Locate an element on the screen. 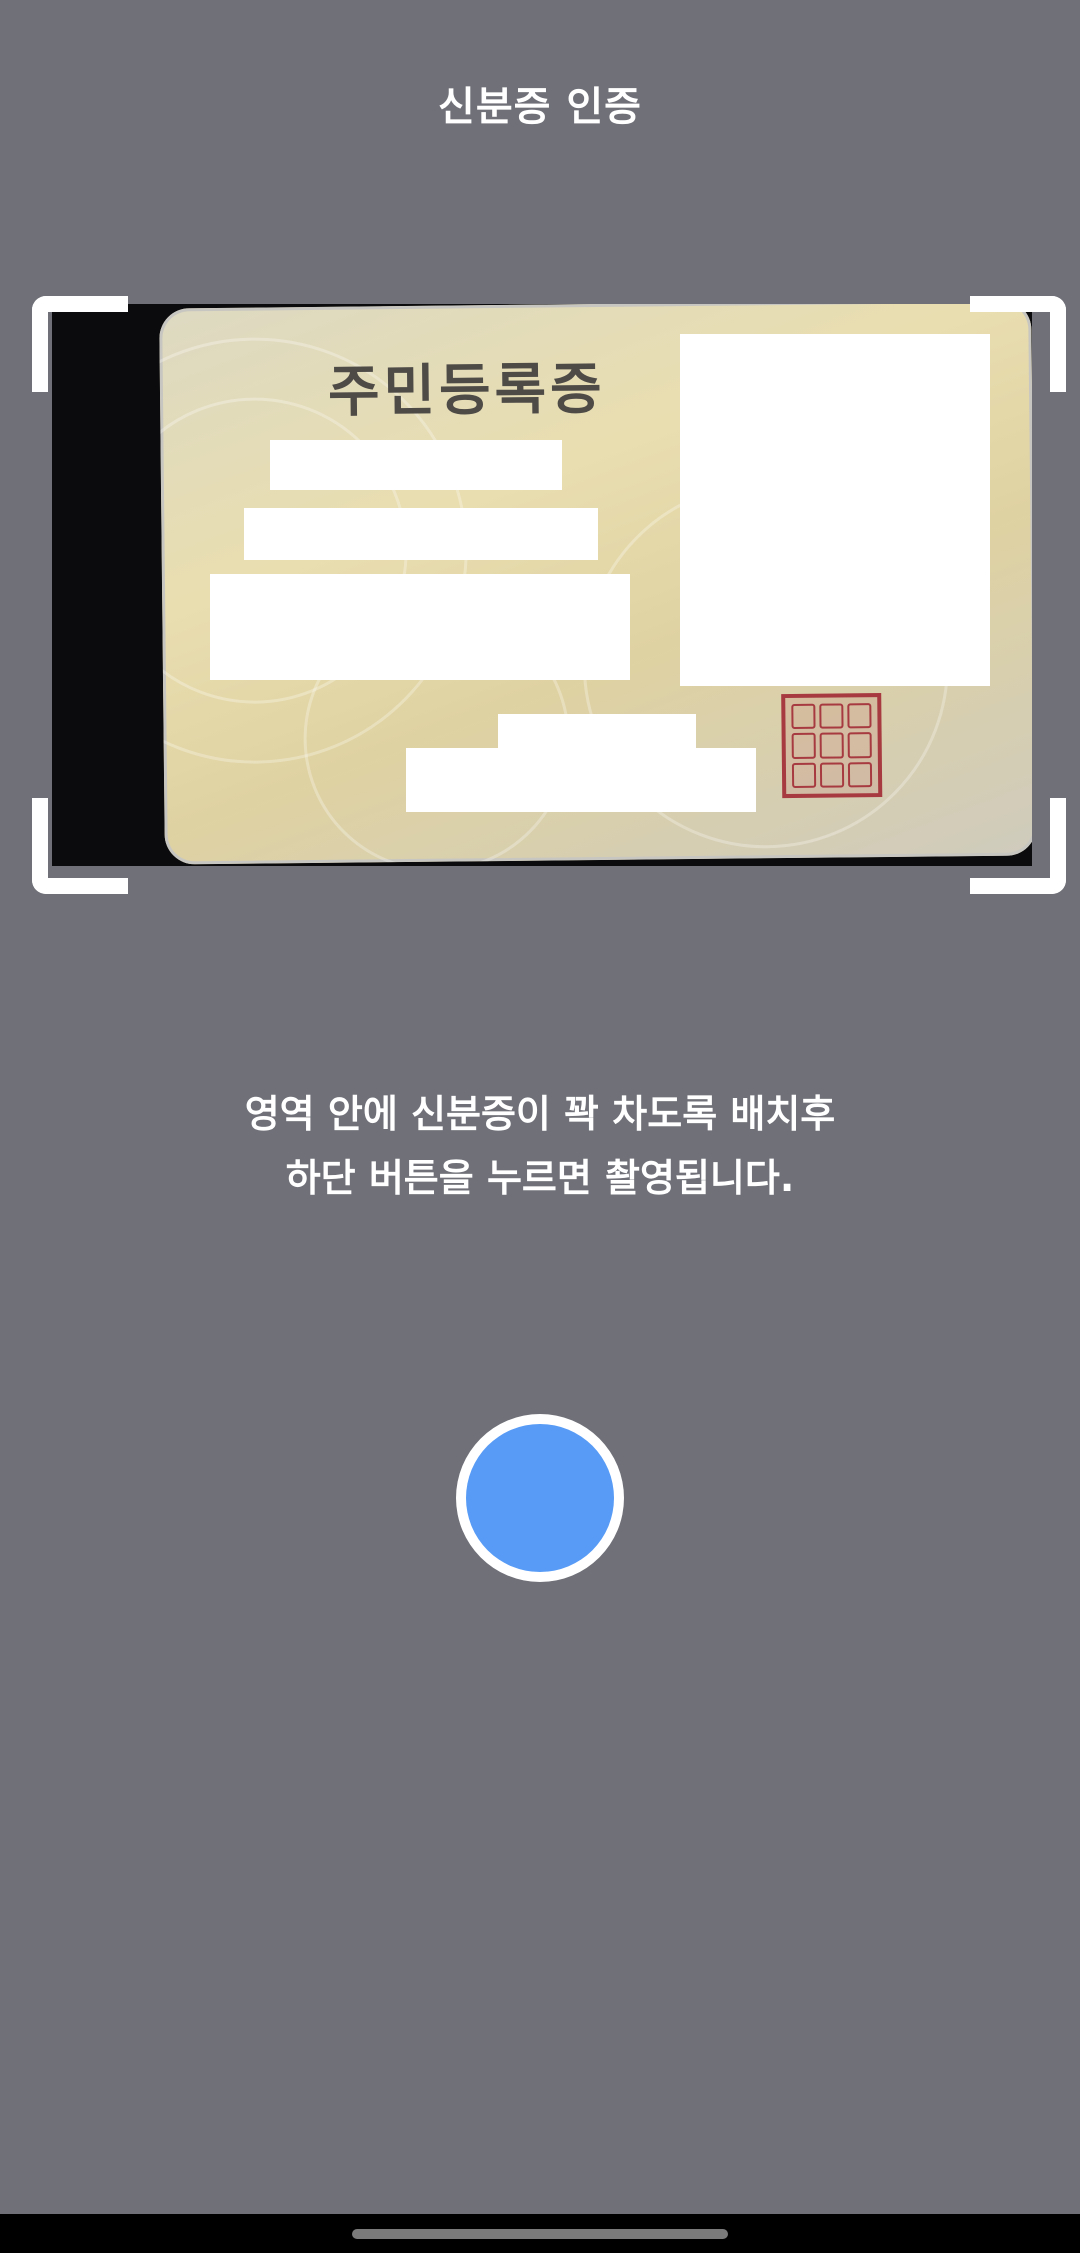  system-nav-bar is located at coordinates (540, 2233).